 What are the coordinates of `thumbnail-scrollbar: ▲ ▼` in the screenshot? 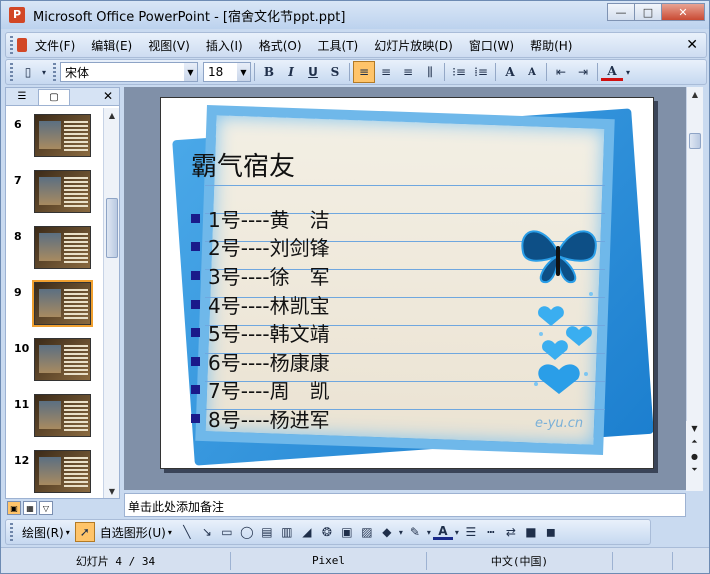 It's located at (111, 303).